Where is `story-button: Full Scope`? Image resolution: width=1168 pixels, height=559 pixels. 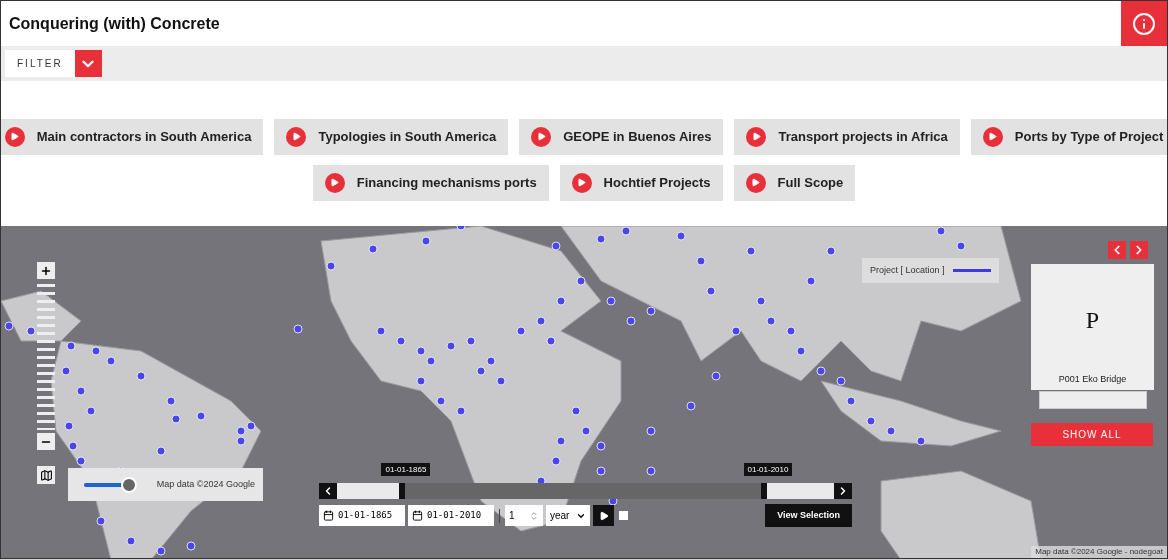 story-button: Full Scope is located at coordinates (794, 182).